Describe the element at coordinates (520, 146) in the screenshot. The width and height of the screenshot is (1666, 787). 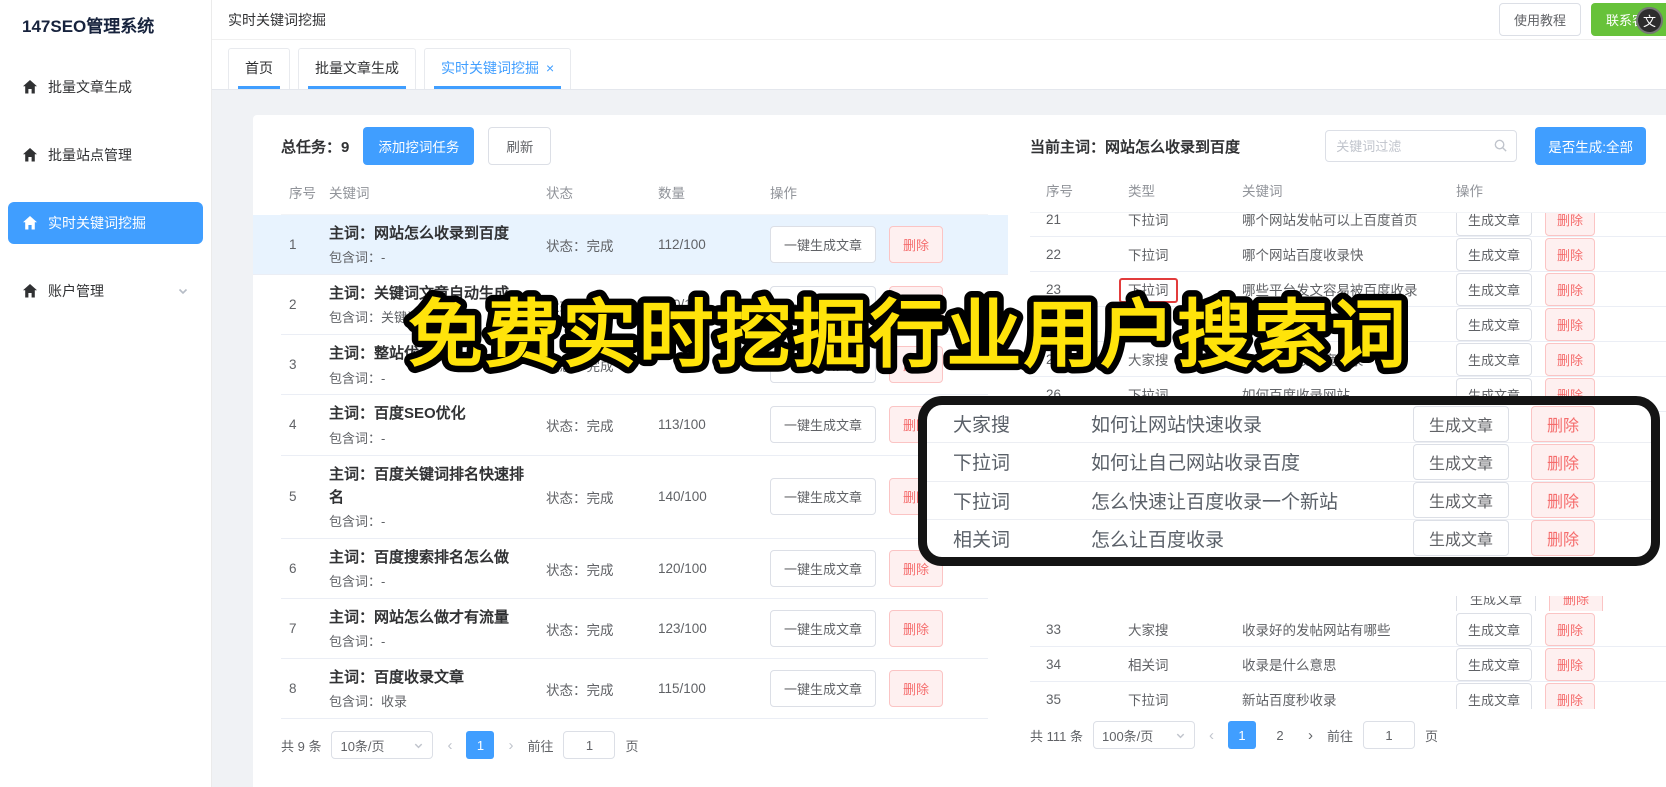
I see `refresh-button: 刷新` at that location.